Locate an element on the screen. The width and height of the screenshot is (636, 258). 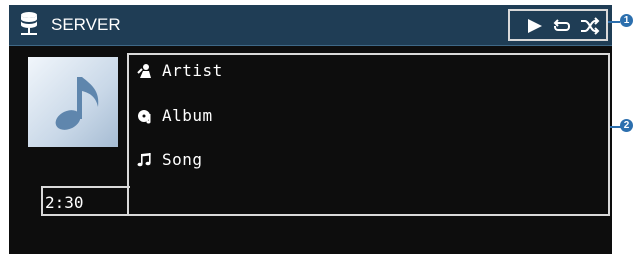
album-art is located at coordinates (73, 102).